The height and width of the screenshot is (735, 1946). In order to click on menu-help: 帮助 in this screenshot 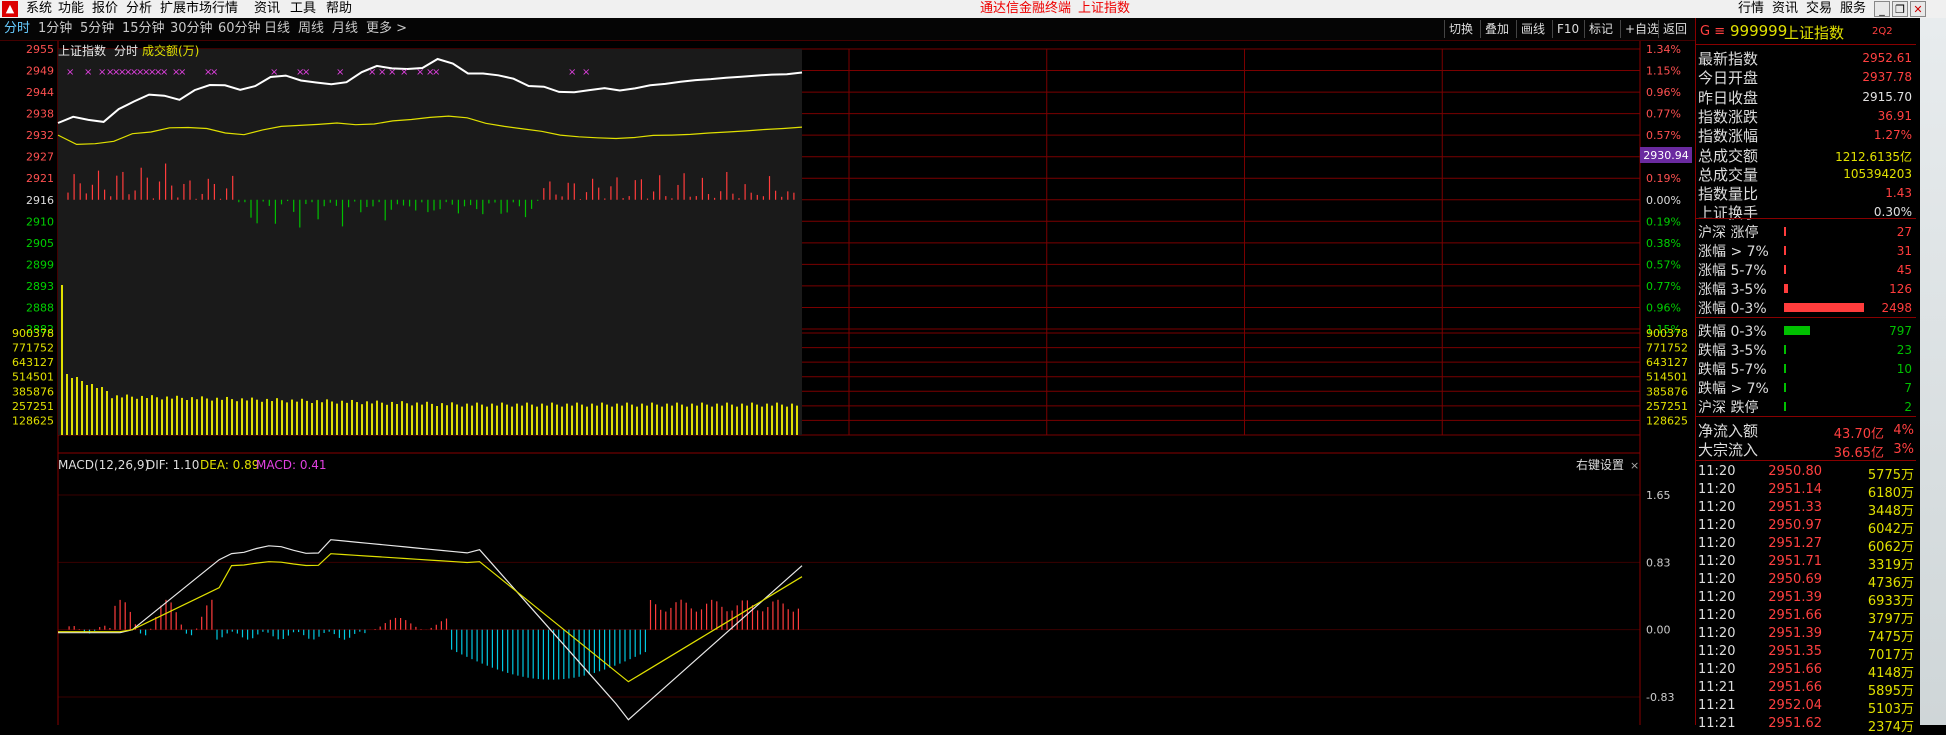, I will do `click(339, 9)`.